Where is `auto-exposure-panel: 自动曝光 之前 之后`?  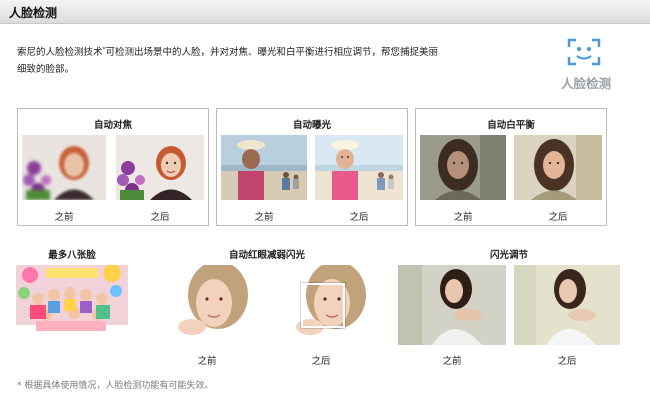 auto-exposure-panel: 自动曝光 之前 之后 is located at coordinates (312, 167).